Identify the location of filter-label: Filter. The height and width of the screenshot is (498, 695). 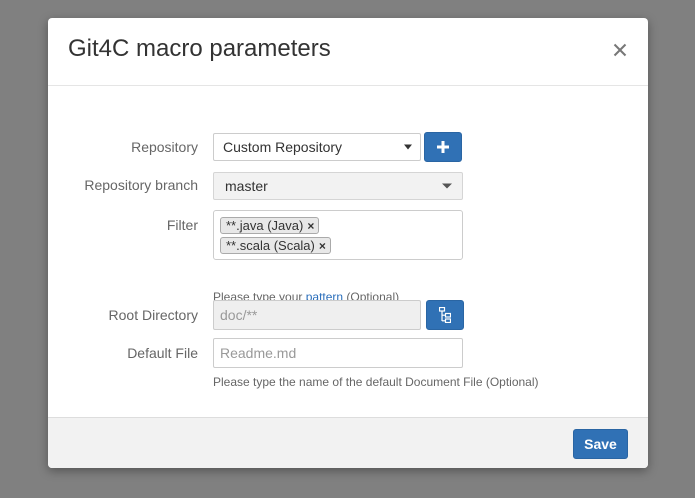
(182, 225).